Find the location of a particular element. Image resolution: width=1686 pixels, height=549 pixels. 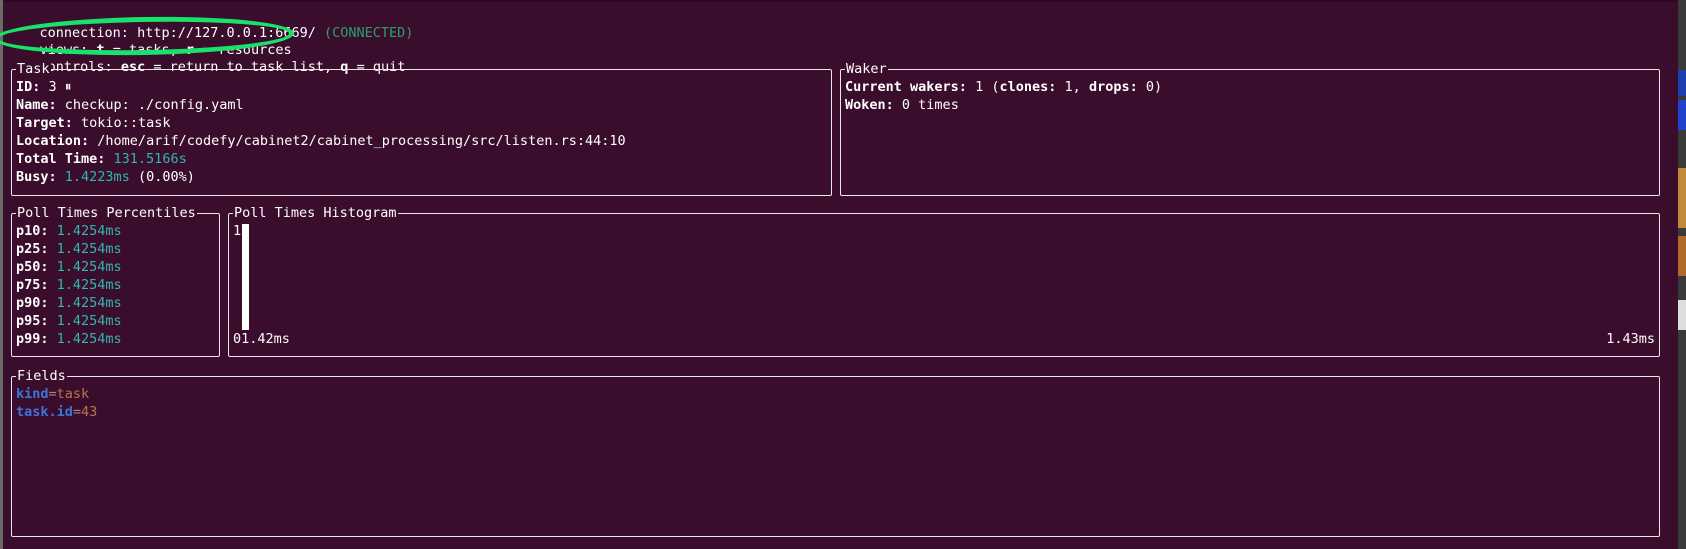

percentile-row: p90: 1.4254ms is located at coordinates (69, 303).